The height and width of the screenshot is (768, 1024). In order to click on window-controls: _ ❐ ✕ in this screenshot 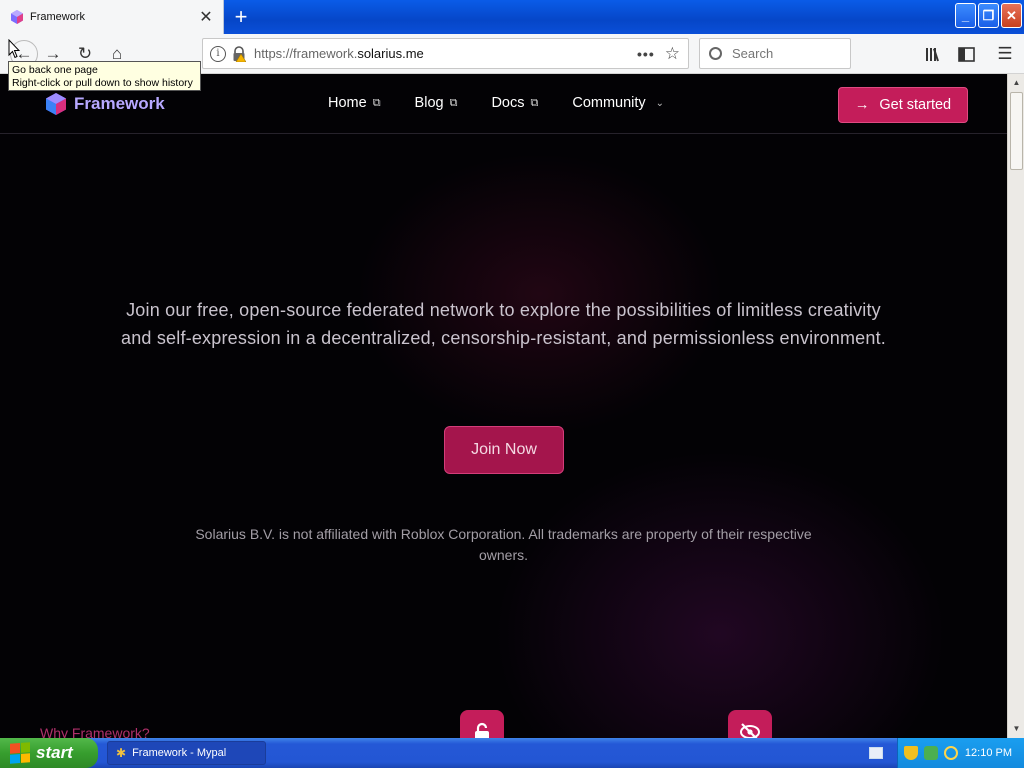, I will do `click(988, 15)`.